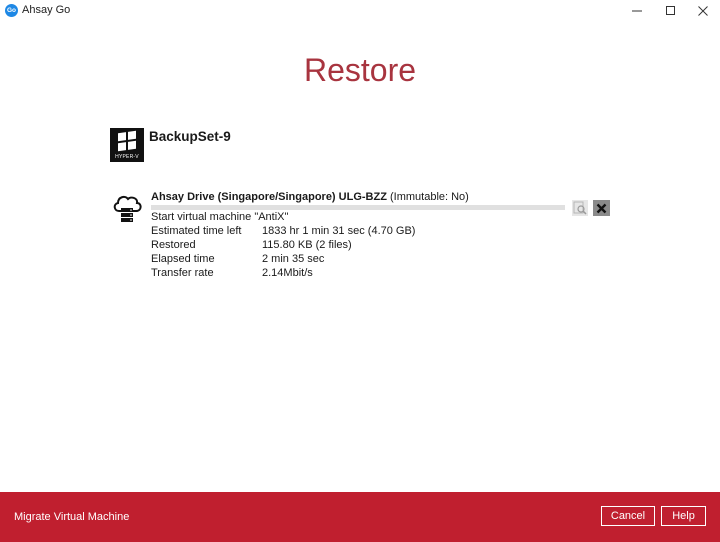 This screenshot has width=720, height=542. I want to click on stat-label-time-left: Estimated time left, so click(196, 231).